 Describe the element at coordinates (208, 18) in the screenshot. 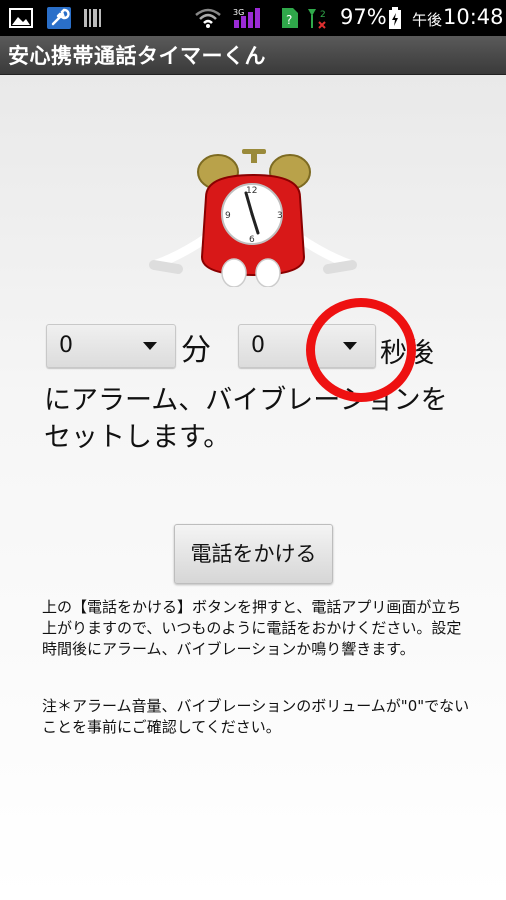

I see `wifi-icon` at that location.